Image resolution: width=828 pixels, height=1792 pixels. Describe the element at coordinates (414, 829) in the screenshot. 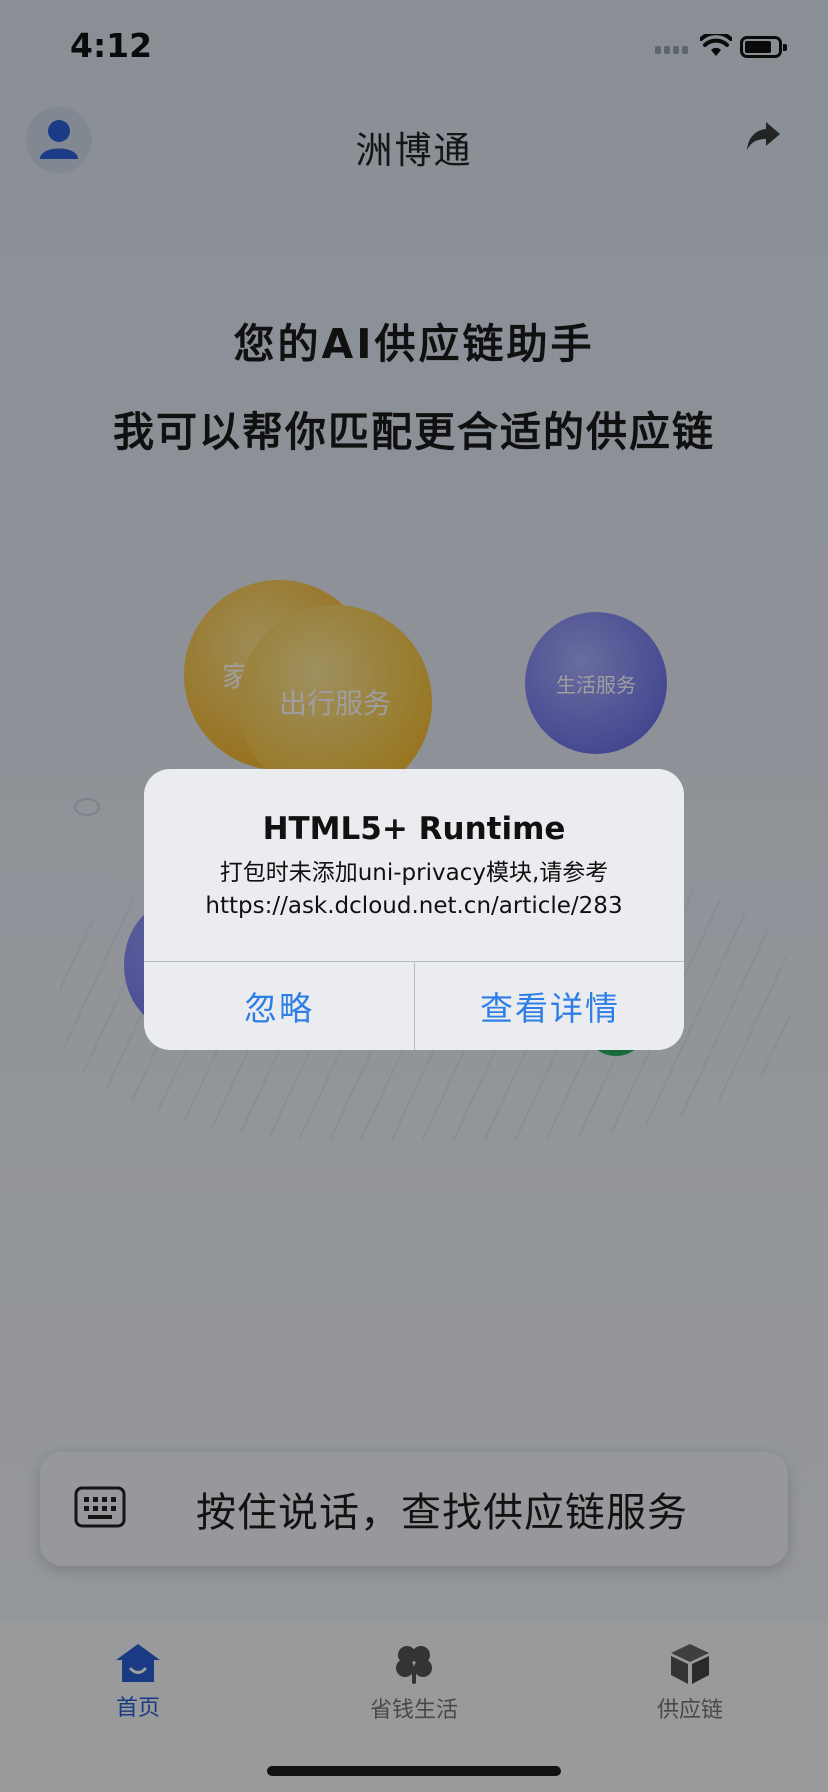

I see `alert-title: HTML5+ Runtime` at that location.